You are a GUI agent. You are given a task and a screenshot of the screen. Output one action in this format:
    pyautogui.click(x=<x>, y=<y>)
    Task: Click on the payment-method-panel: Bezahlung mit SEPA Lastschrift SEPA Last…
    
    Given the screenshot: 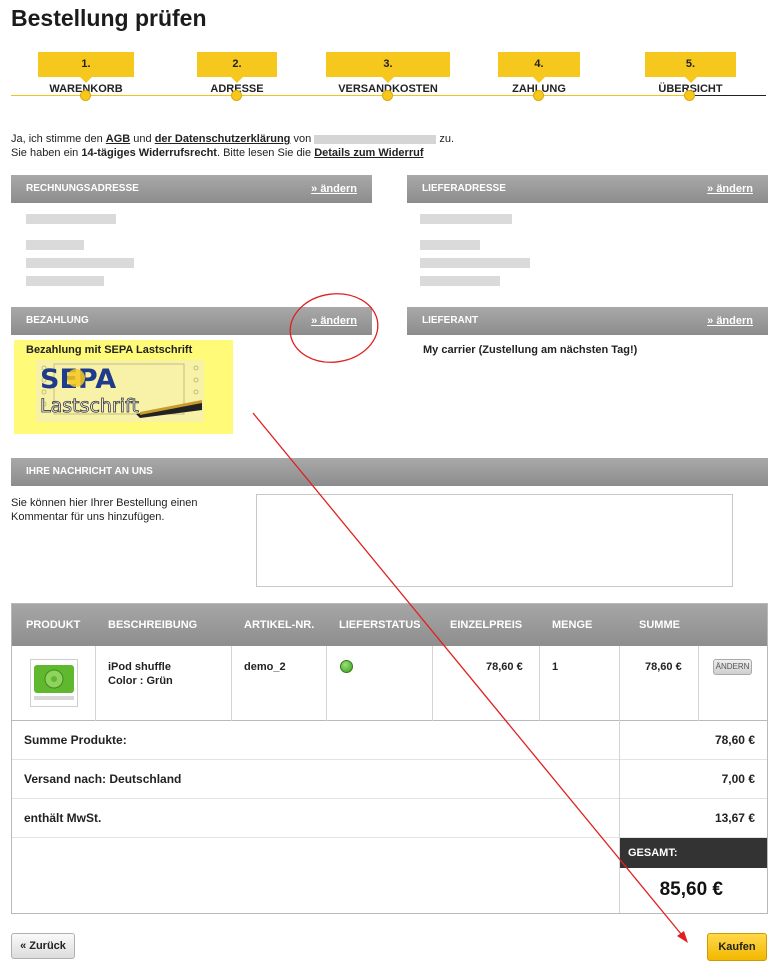 What is the action you would take?
    pyautogui.click(x=123, y=387)
    